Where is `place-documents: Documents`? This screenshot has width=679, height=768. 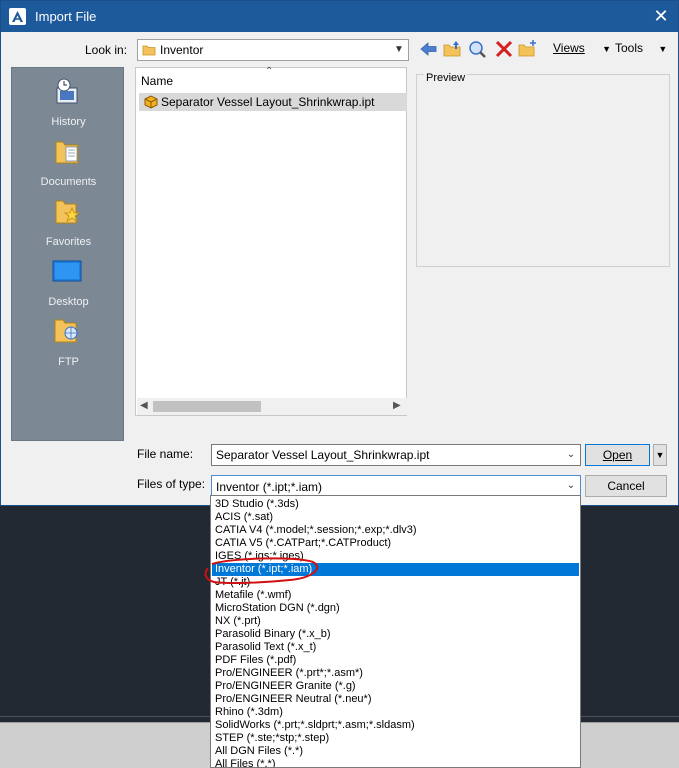 place-documents: Documents is located at coordinates (68, 166).